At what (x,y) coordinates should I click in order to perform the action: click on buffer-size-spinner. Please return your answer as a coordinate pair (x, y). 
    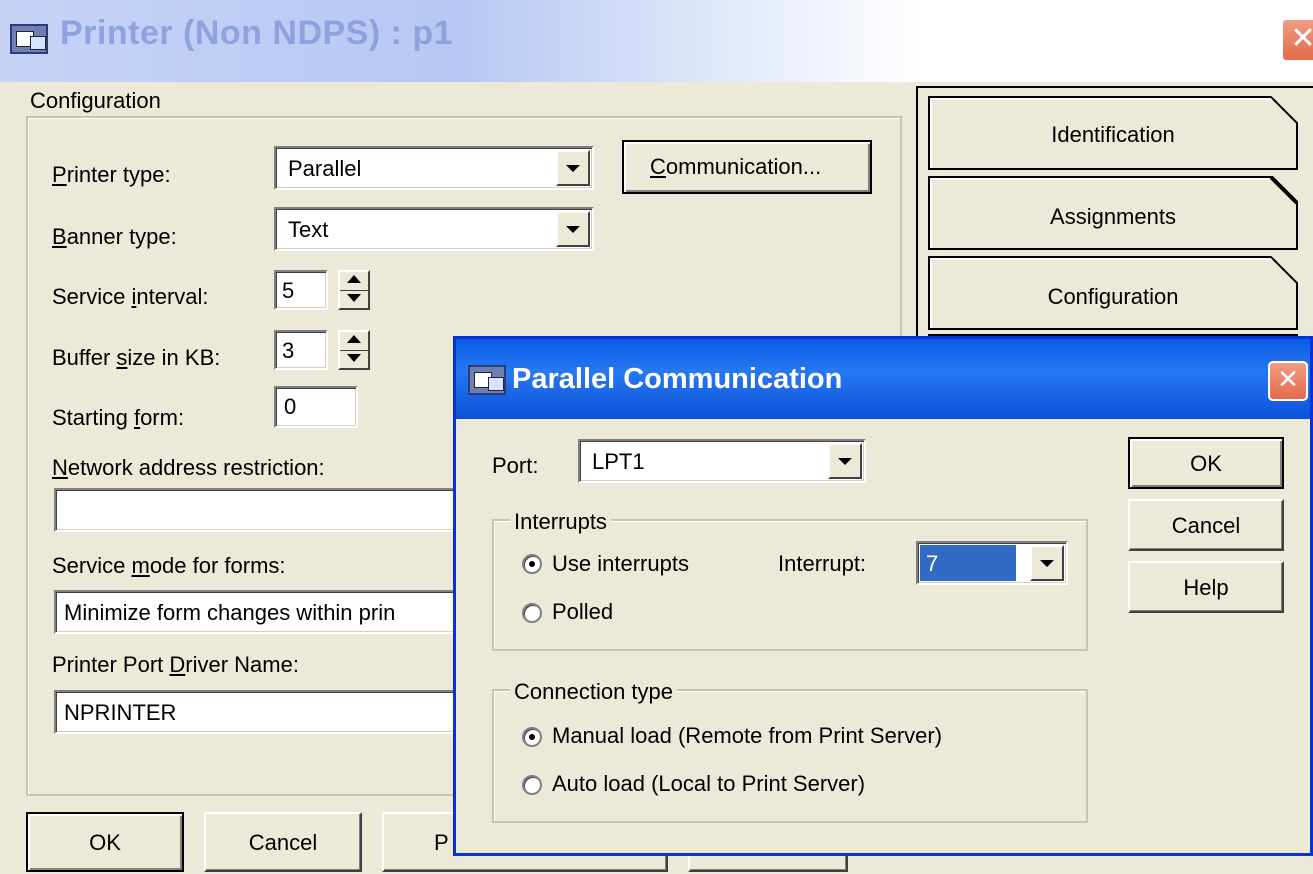
    Looking at the image, I should click on (354, 350).